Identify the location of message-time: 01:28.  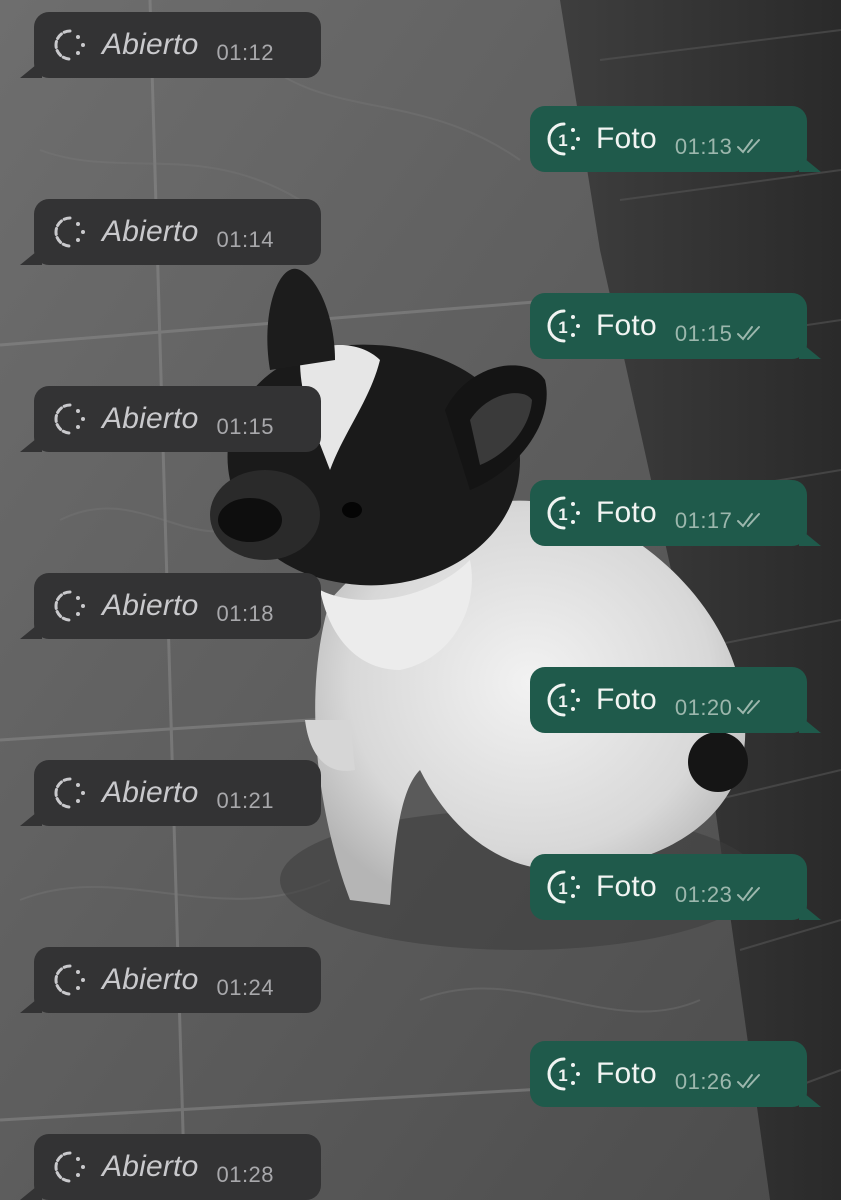
(245, 1174).